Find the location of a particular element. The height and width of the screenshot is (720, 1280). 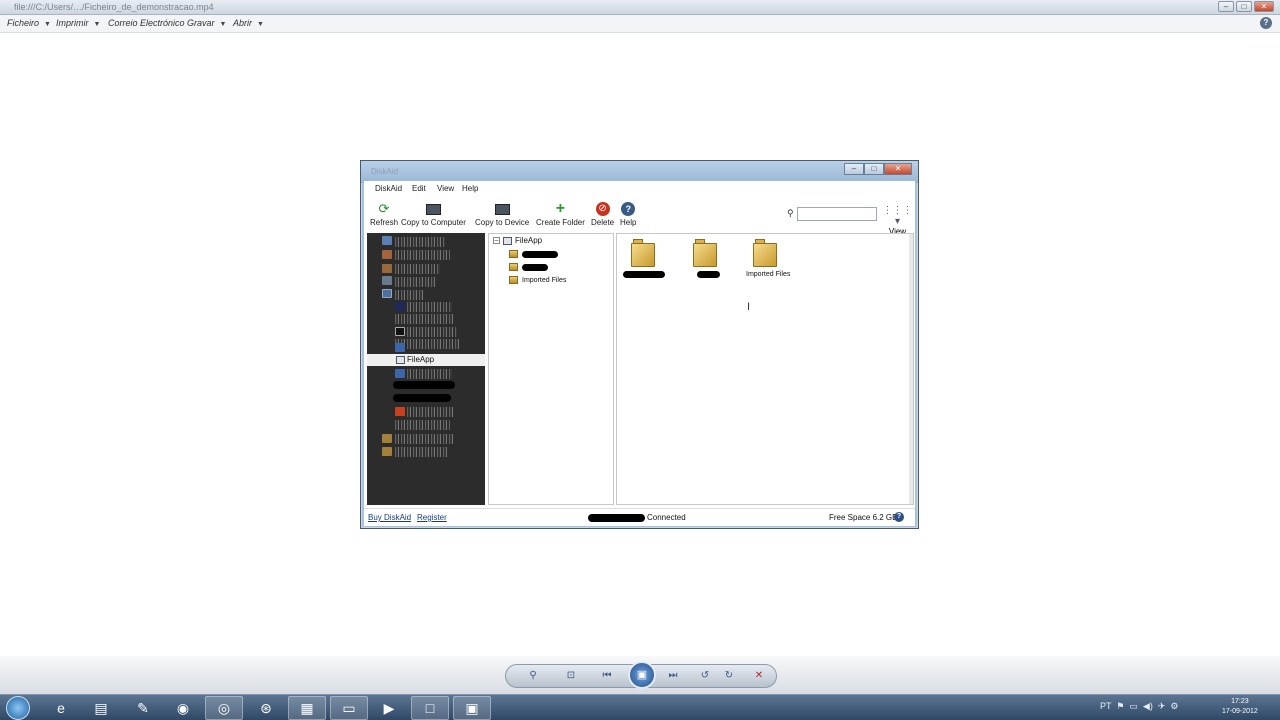

app-close-button: ✕ is located at coordinates (898, 169).